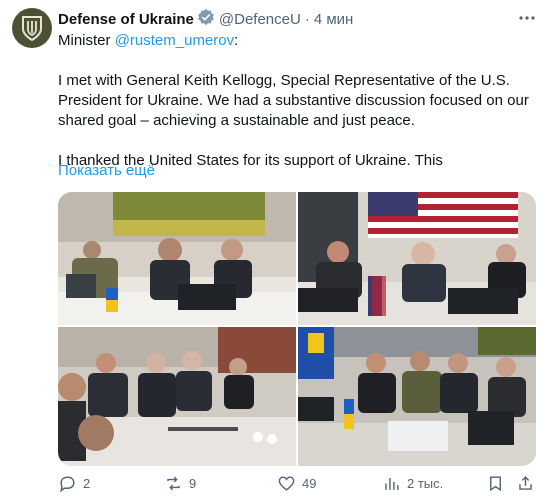 This screenshot has height=504, width=553. What do you see at coordinates (106, 170) in the screenshot?
I see `show-more-link: Показать ещё` at bounding box center [106, 170].